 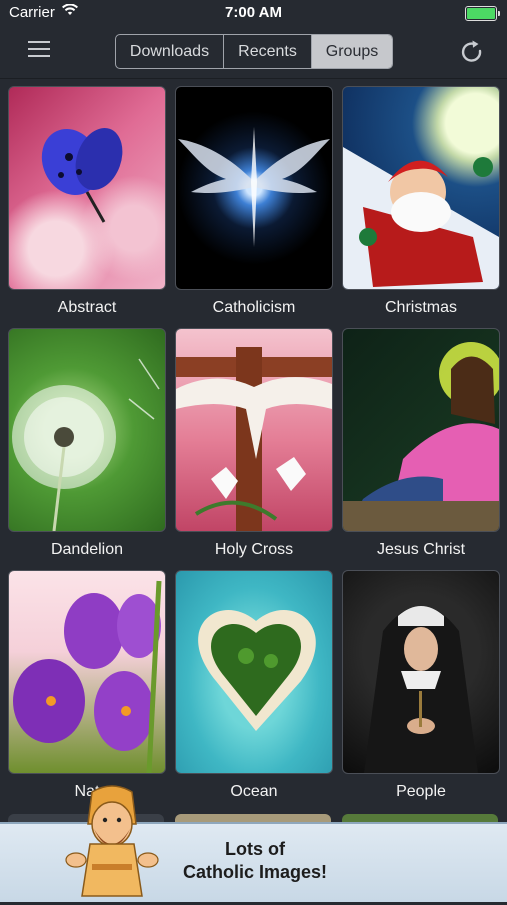 I want to click on promo-line-1: Lots of, so click(x=255, y=849).